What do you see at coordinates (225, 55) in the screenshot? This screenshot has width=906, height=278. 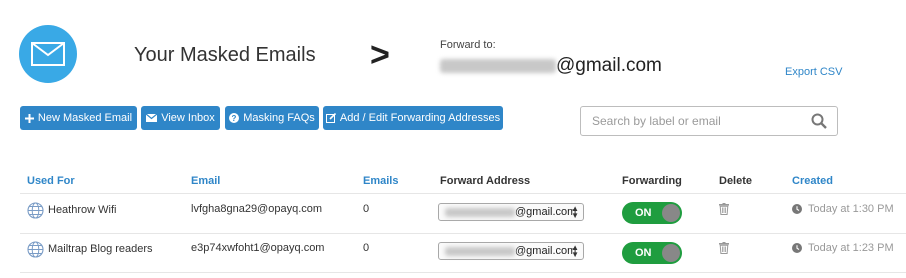 I see `page-title: Your Masked Emails` at bounding box center [225, 55].